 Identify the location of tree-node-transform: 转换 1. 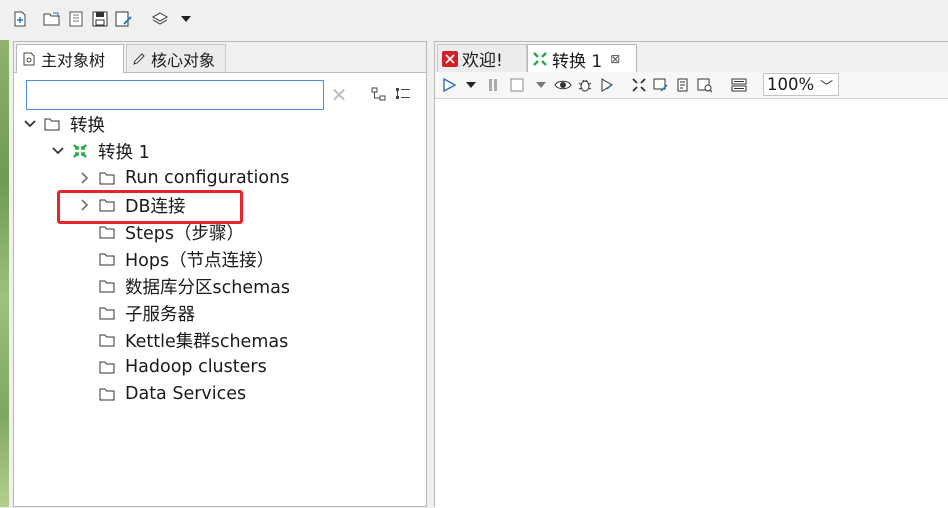
(100, 151).